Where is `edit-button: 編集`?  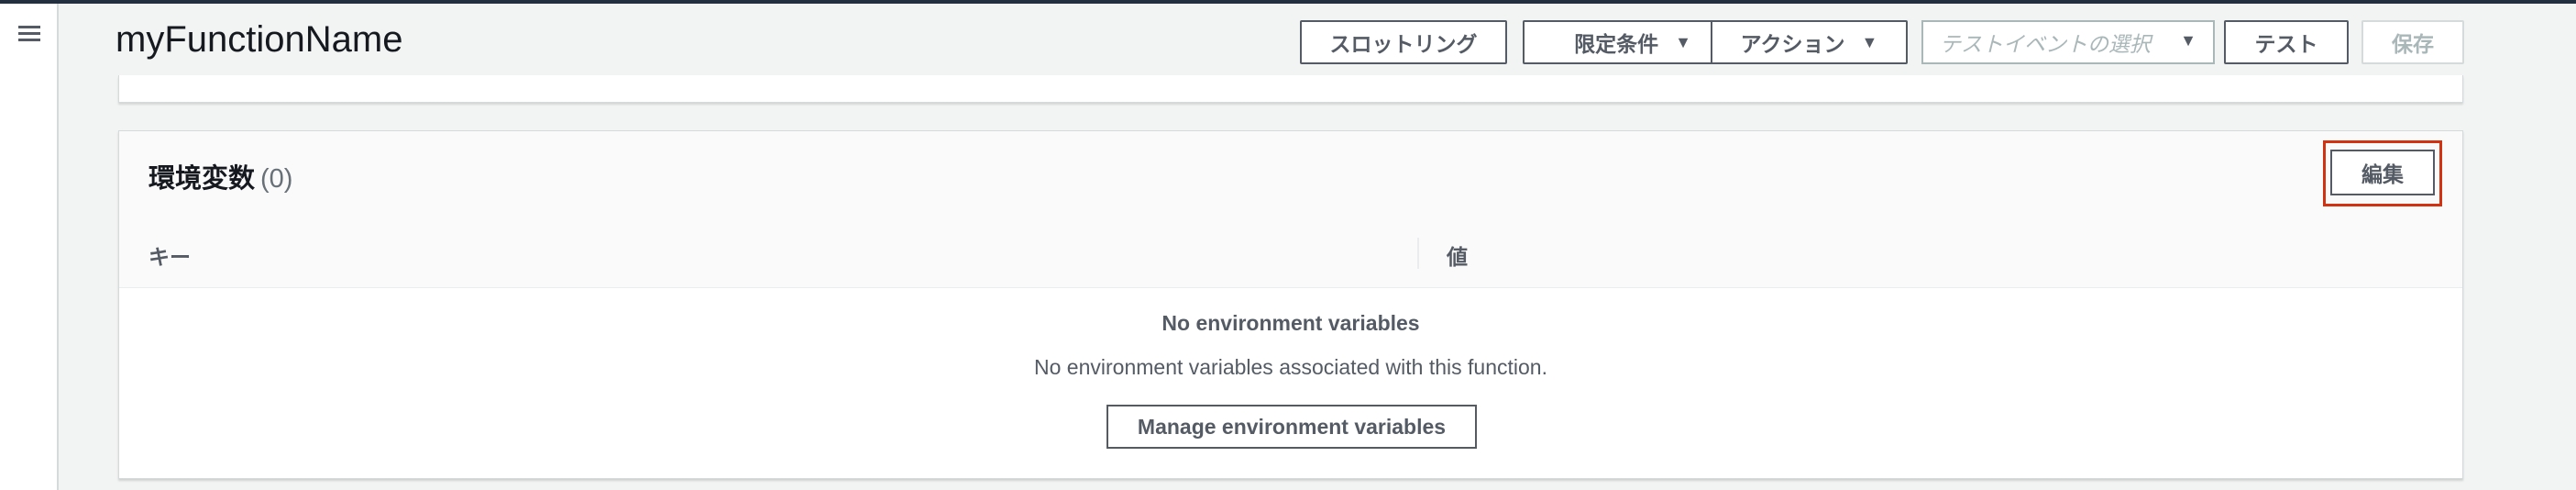 edit-button: 編集 is located at coordinates (2382, 172).